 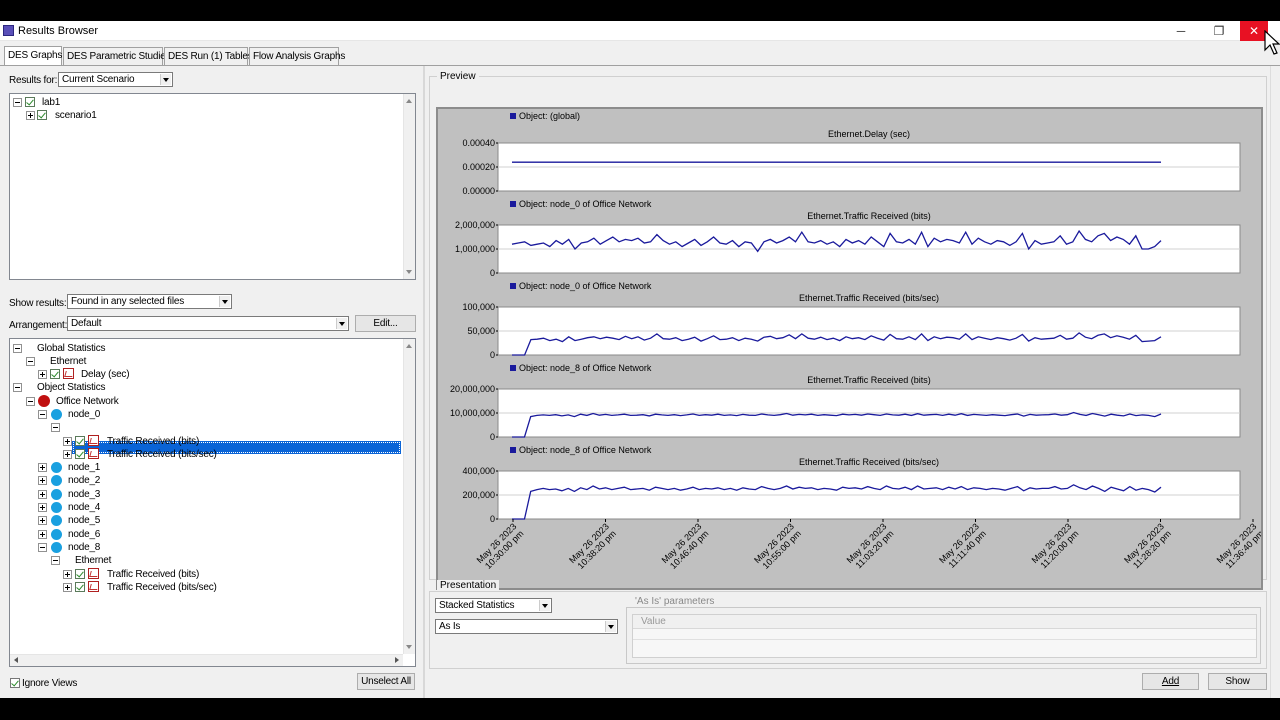 I want to click on tree-item-lab1: lab1, so click(x=51, y=102).